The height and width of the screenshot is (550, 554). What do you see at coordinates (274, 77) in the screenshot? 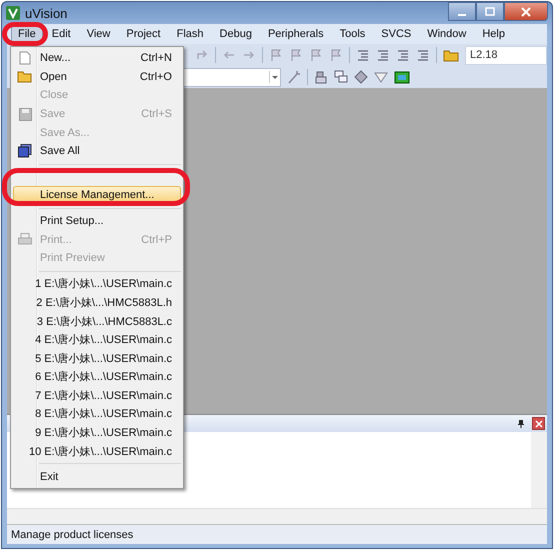
I see `dropdown-arrow-icon` at bounding box center [274, 77].